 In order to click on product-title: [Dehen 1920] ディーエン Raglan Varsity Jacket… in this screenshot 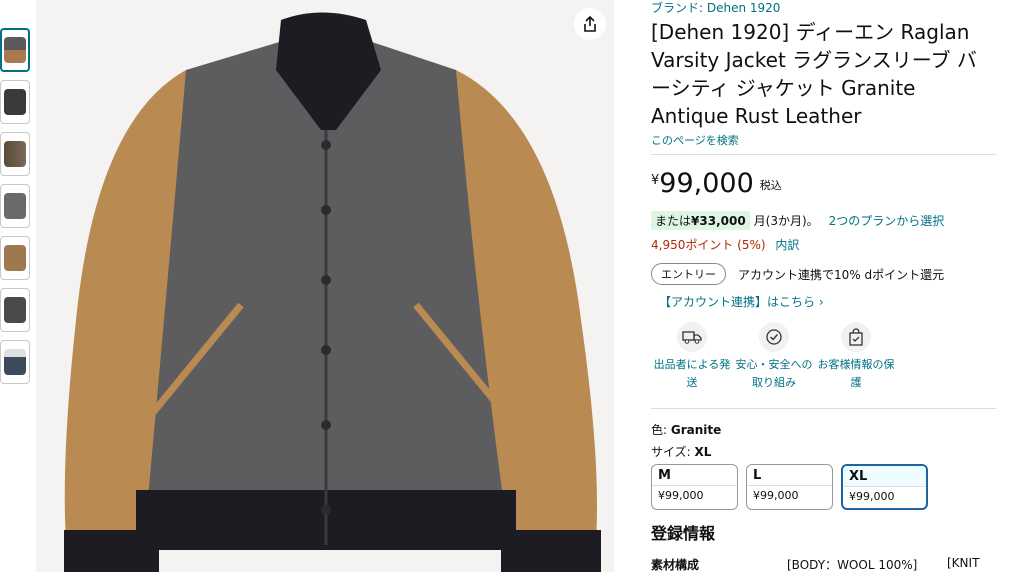, I will do `click(814, 74)`.